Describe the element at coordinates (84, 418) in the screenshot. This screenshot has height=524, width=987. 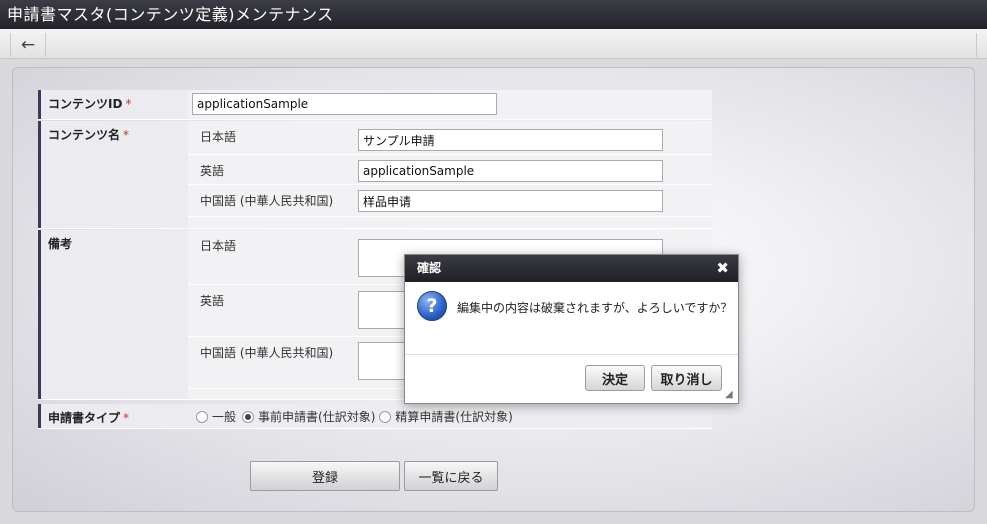
I see `application-type-label-text: 申請書タイプ` at that location.